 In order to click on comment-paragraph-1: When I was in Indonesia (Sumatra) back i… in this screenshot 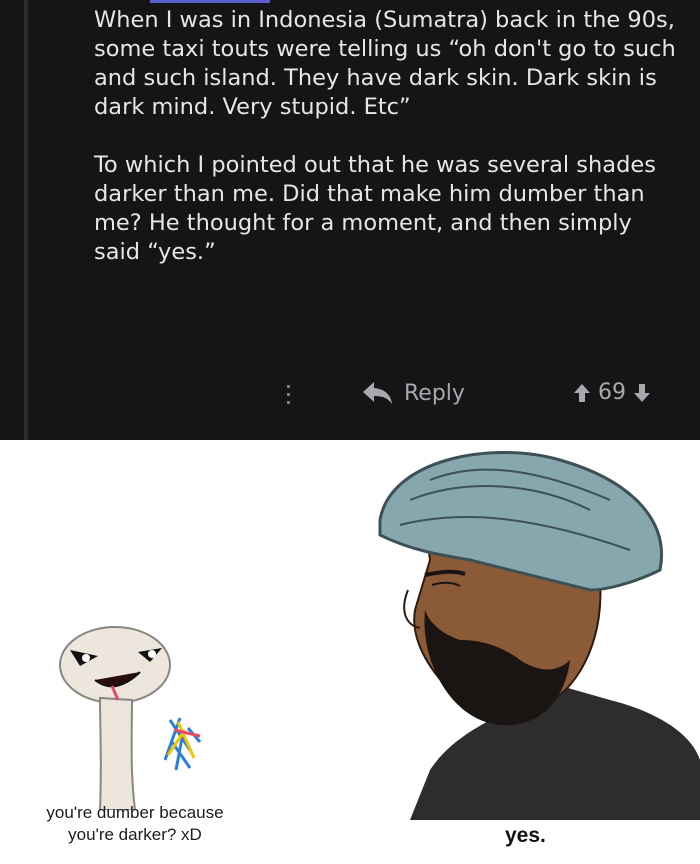, I will do `click(385, 63)`.